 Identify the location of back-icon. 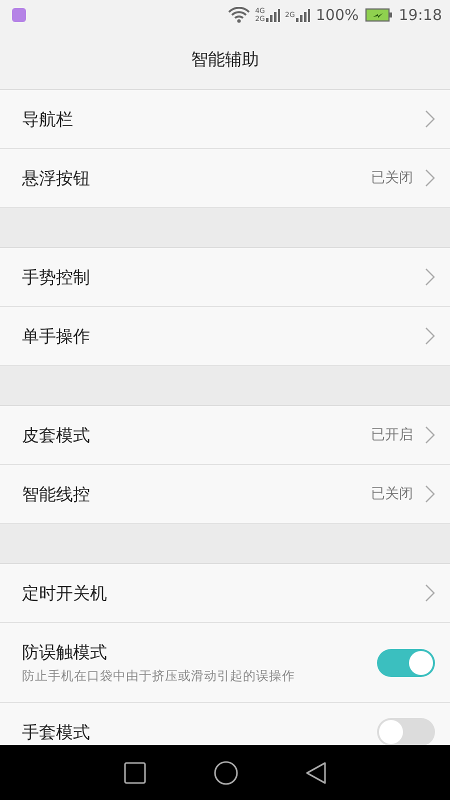
(316, 773).